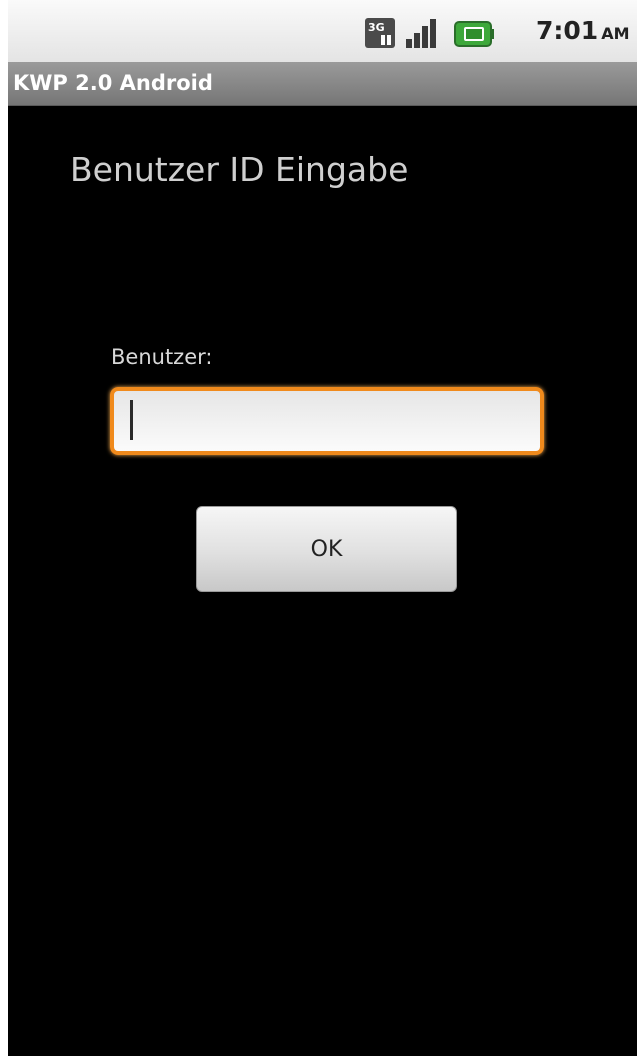 The height and width of the screenshot is (1056, 637). Describe the element at coordinates (327, 421) in the screenshot. I see `user-id-input` at that location.